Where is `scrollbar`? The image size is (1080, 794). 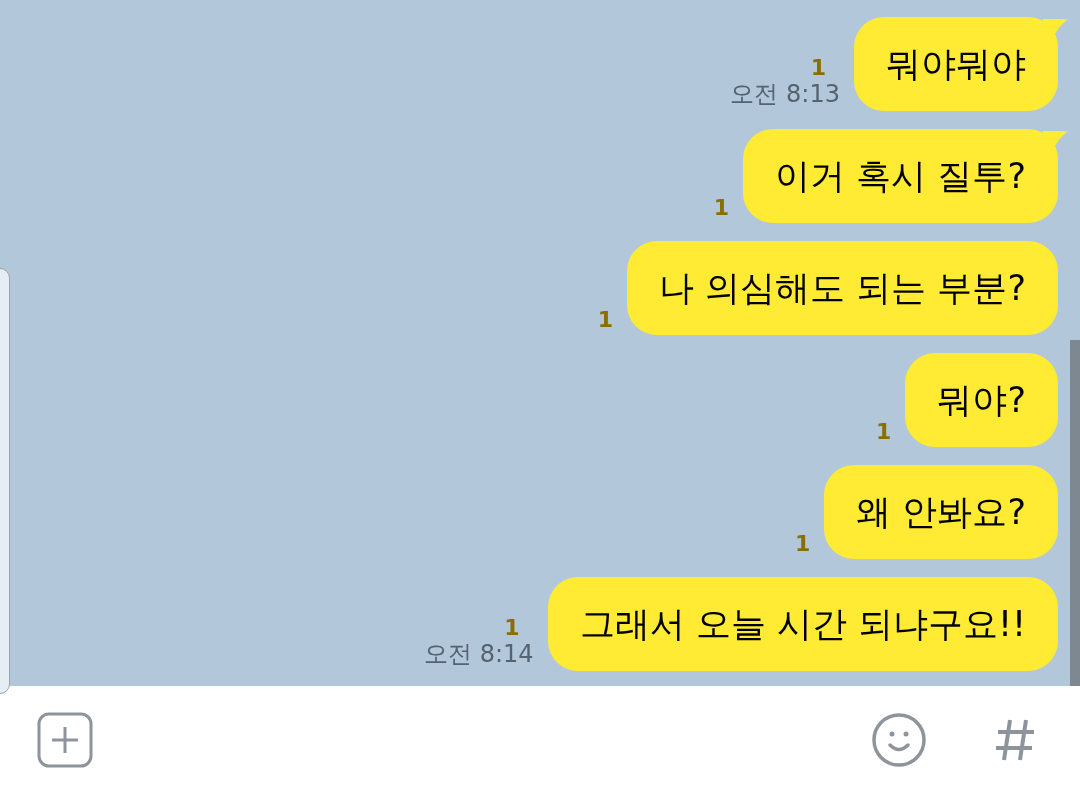
scrollbar is located at coordinates (1075, 513).